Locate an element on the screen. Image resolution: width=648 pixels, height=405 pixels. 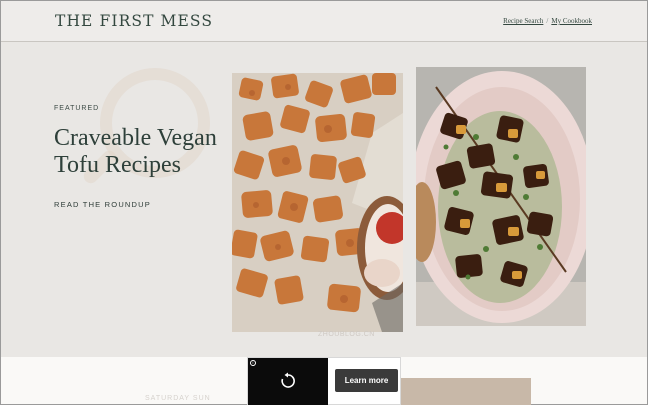
replay-icon is located at coordinates (288, 381).